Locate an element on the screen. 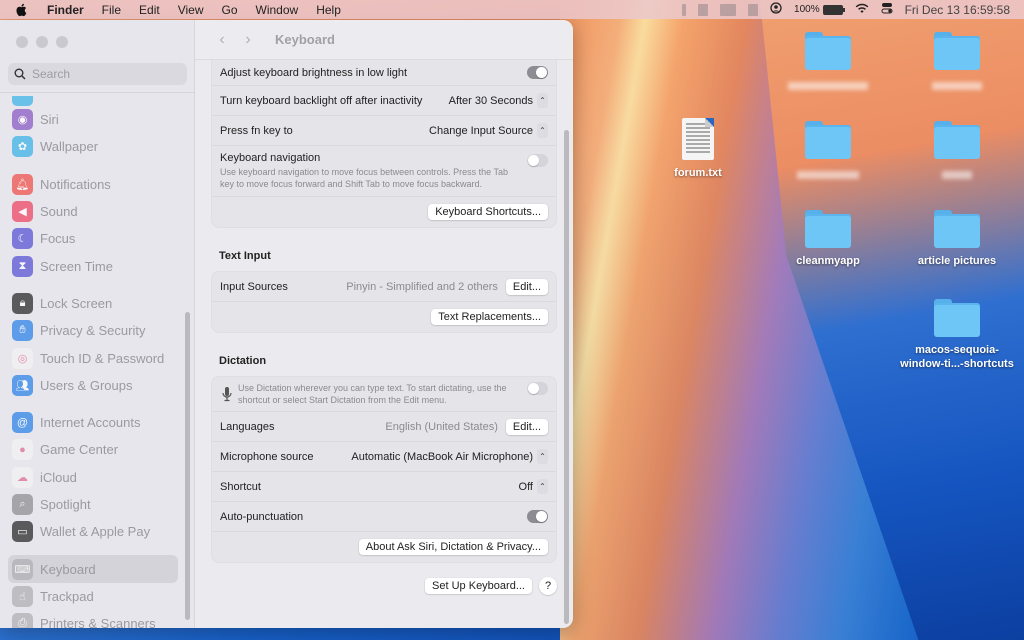 Image resolution: width=1024 pixels, height=640 pixels. back-button: ‹ is located at coordinates (222, 40).